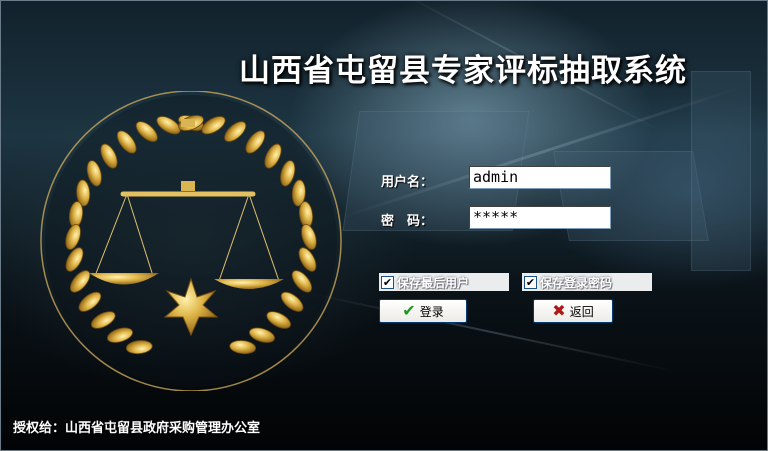 Image resolution: width=768 pixels, height=451 pixels. What do you see at coordinates (137, 428) in the screenshot?
I see `license-text: 授权给：山西省屯留县政府采购管理办公室` at bounding box center [137, 428].